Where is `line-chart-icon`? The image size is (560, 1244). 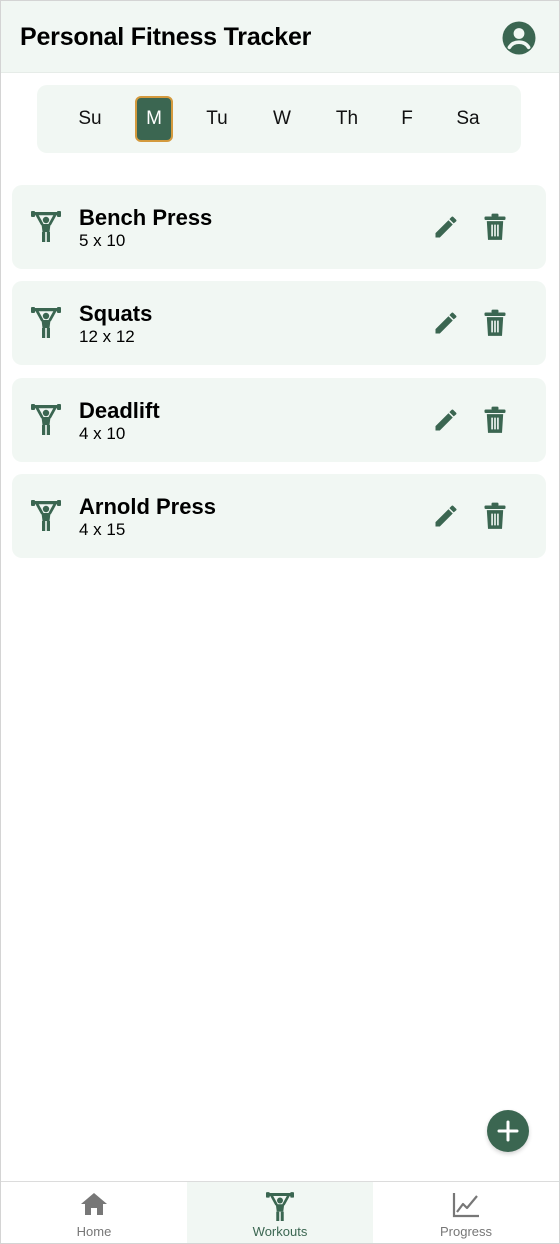
line-chart-icon is located at coordinates (465, 1205).